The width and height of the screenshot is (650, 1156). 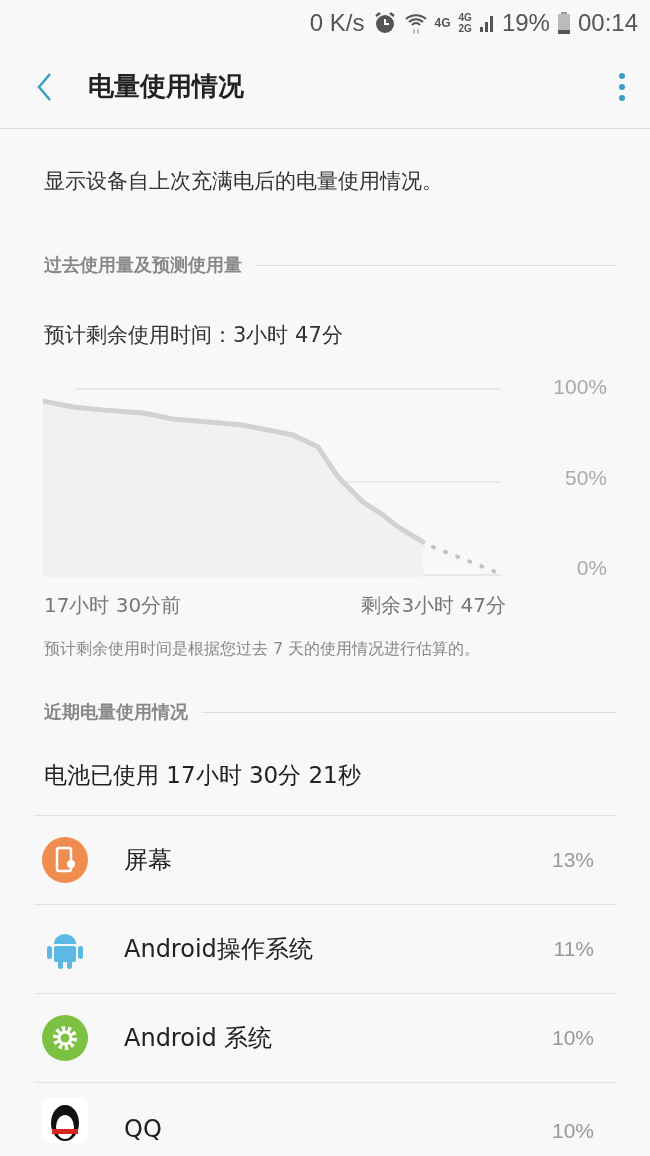 I want to click on usage-total: 电池已使用 17小时 30分 21秒, so click(x=202, y=775).